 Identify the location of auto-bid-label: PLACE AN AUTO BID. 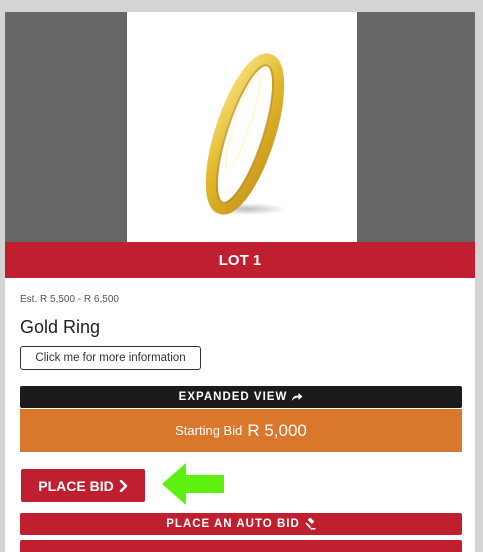
(233, 524).